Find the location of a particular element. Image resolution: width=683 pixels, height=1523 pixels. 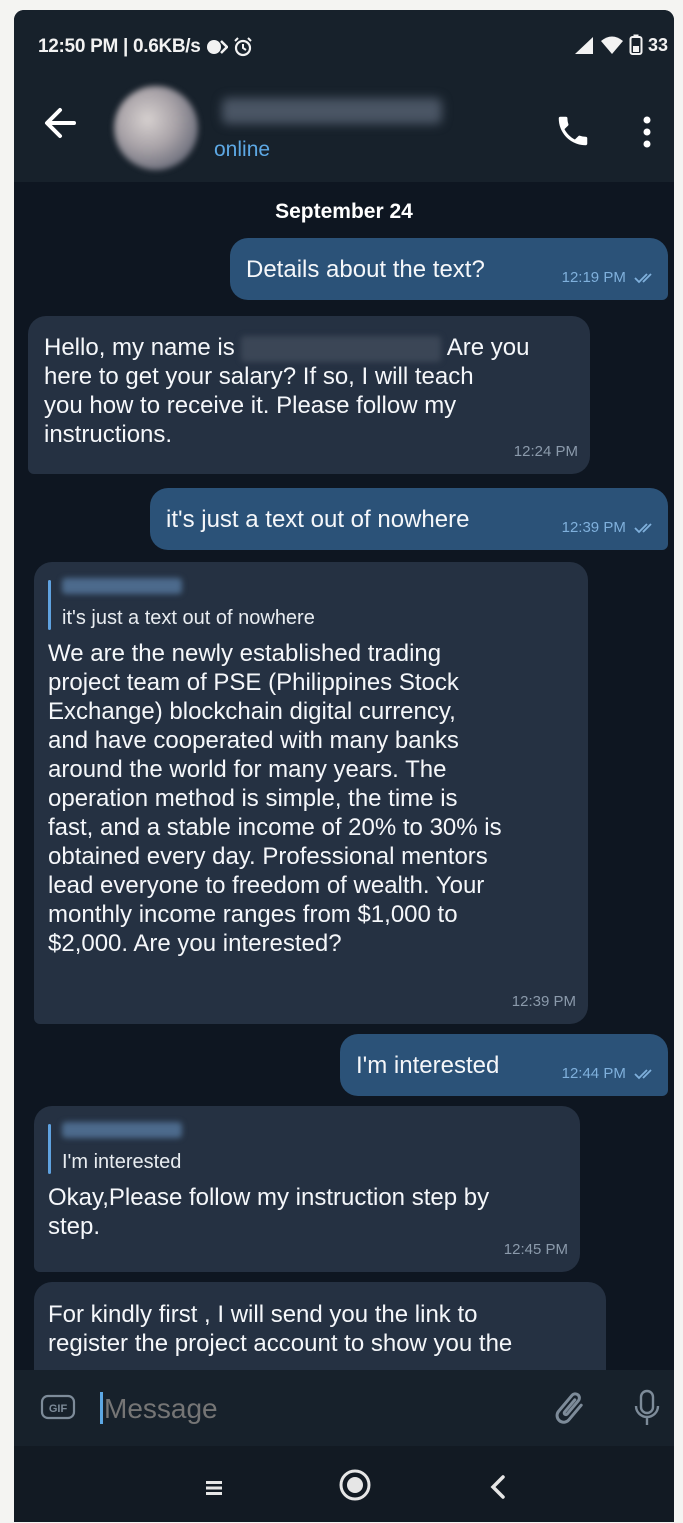

message-bubble-outgoing: it's just a text out of nowhere 12:39 PM is located at coordinates (409, 519).